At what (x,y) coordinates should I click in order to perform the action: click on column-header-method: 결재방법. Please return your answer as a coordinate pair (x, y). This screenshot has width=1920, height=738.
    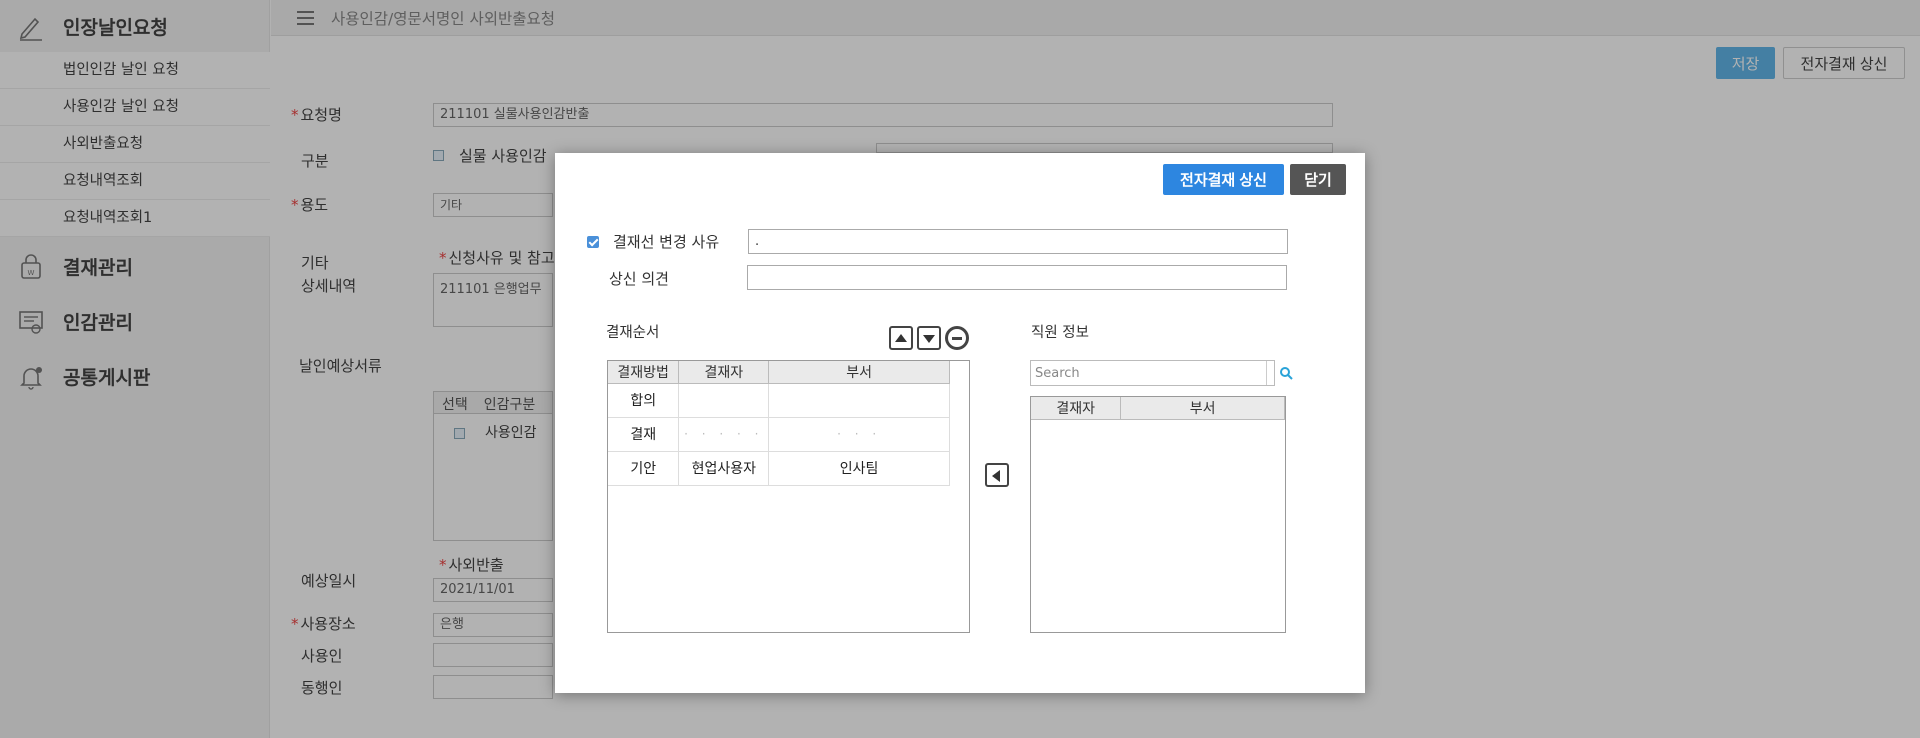
    Looking at the image, I should click on (644, 372).